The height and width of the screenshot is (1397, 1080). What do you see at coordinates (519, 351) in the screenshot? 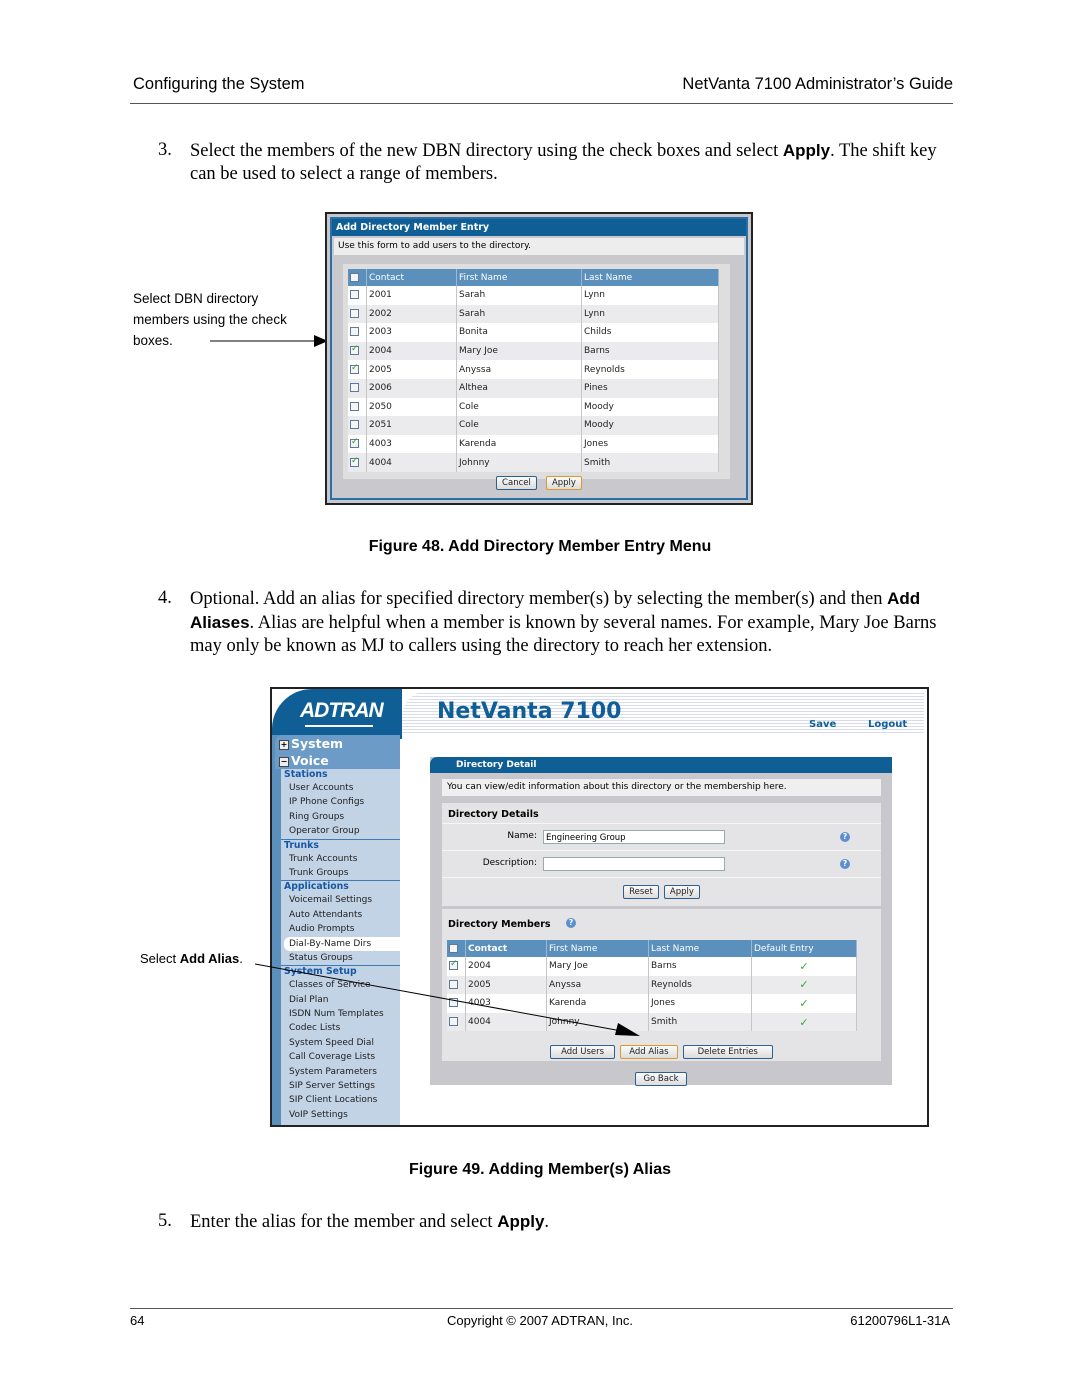
I see `first-name-cell: Mary Joe` at bounding box center [519, 351].